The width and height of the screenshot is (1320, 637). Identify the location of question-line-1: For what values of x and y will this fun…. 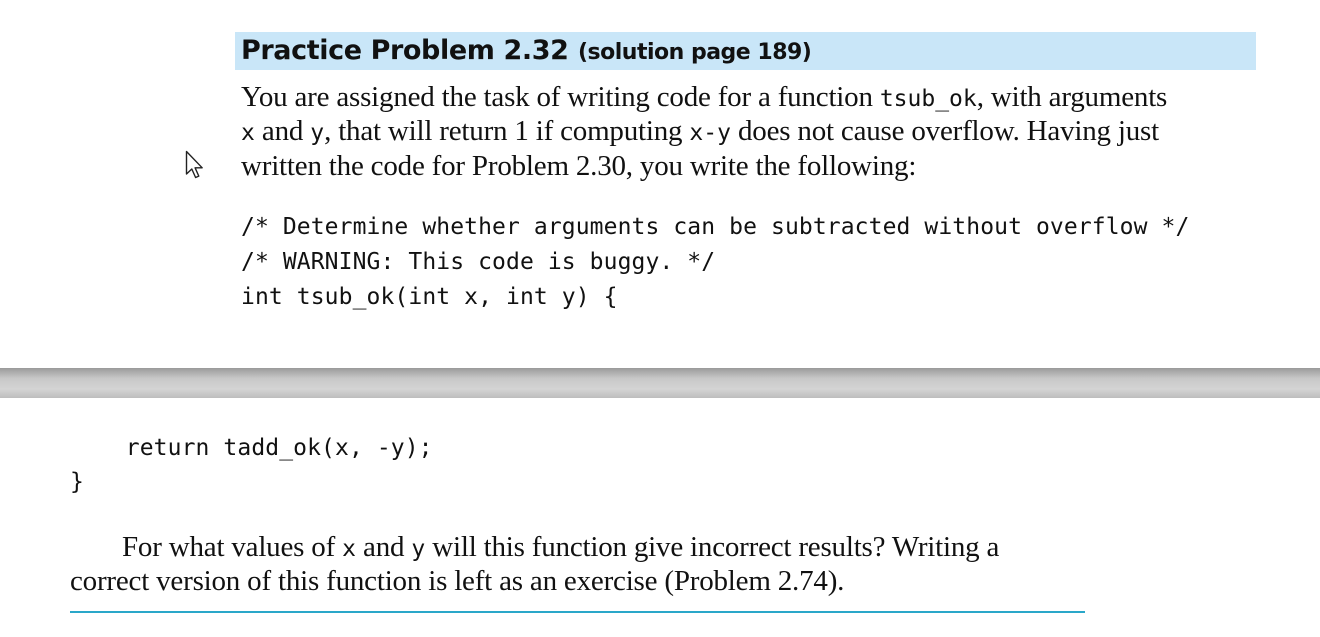
(560, 548).